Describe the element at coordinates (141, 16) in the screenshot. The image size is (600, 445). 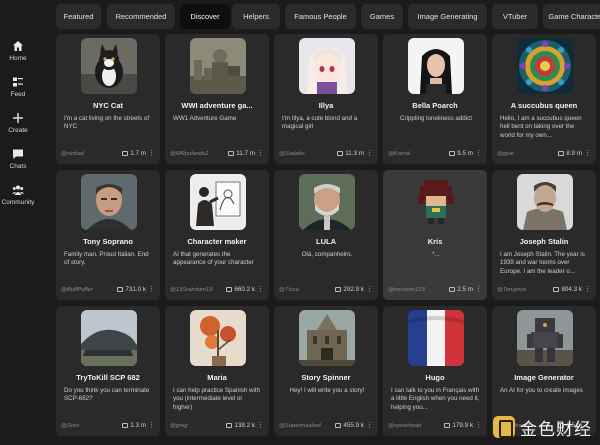
I see `tab-recommended: Recommended` at that location.